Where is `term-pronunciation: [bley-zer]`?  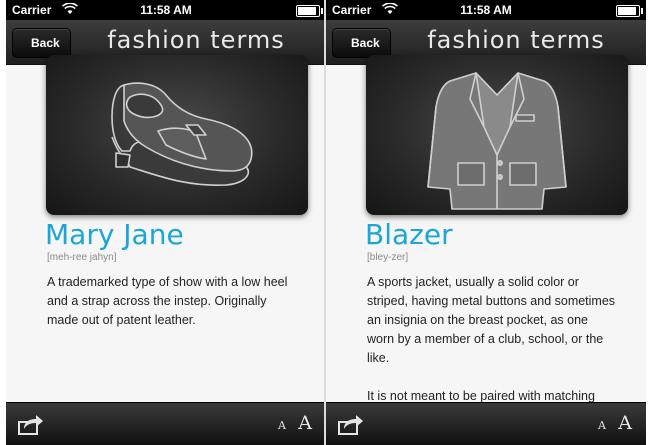 term-pronunciation: [bley-zer] is located at coordinates (388, 257).